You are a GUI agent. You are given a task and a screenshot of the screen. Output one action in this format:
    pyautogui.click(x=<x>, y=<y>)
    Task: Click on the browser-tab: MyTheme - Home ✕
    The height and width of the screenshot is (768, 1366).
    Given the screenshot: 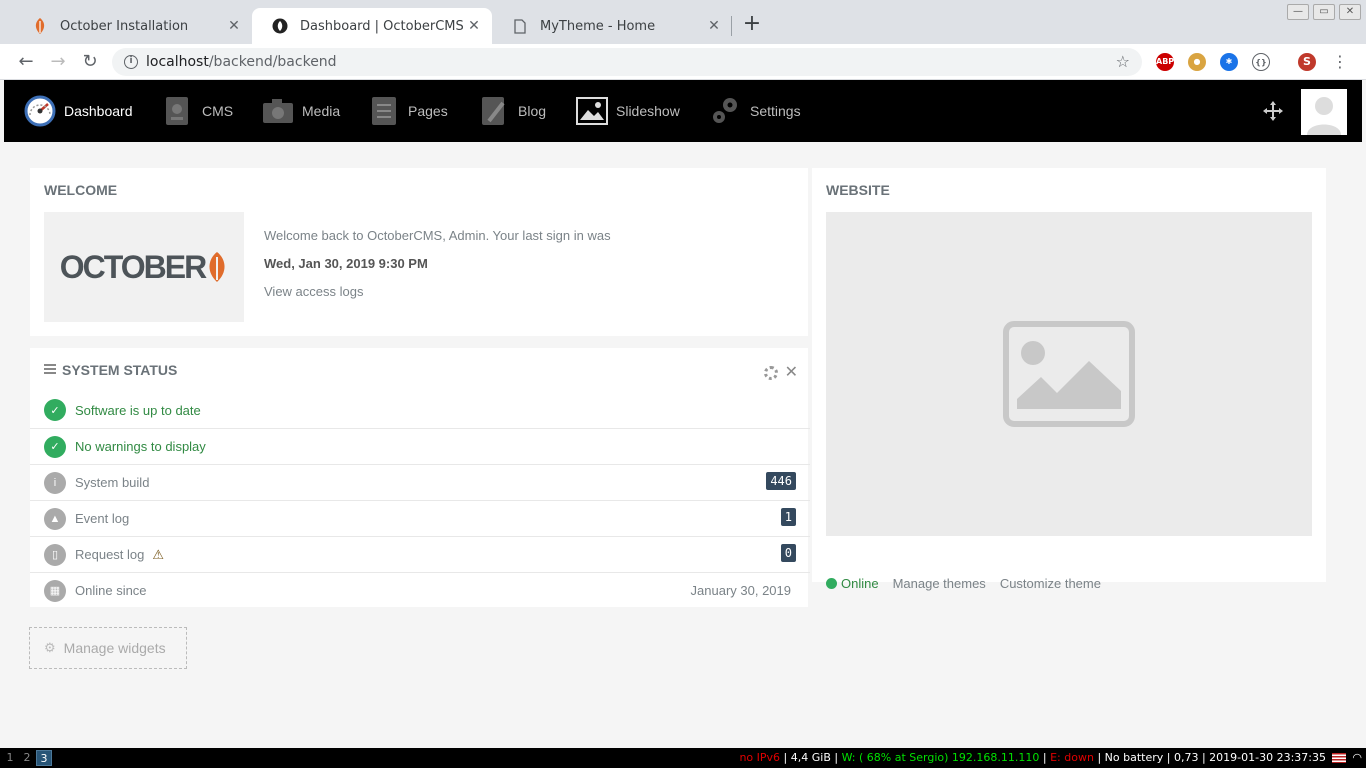 What is the action you would take?
    pyautogui.click(x=612, y=26)
    